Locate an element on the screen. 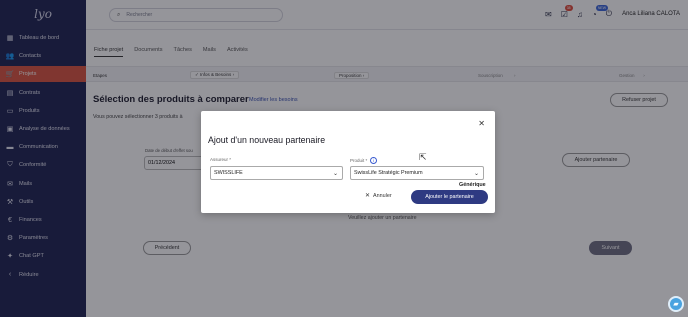 This screenshot has height=317, width=688. mouse-cursor-icon: ⇱ is located at coordinates (423, 157).